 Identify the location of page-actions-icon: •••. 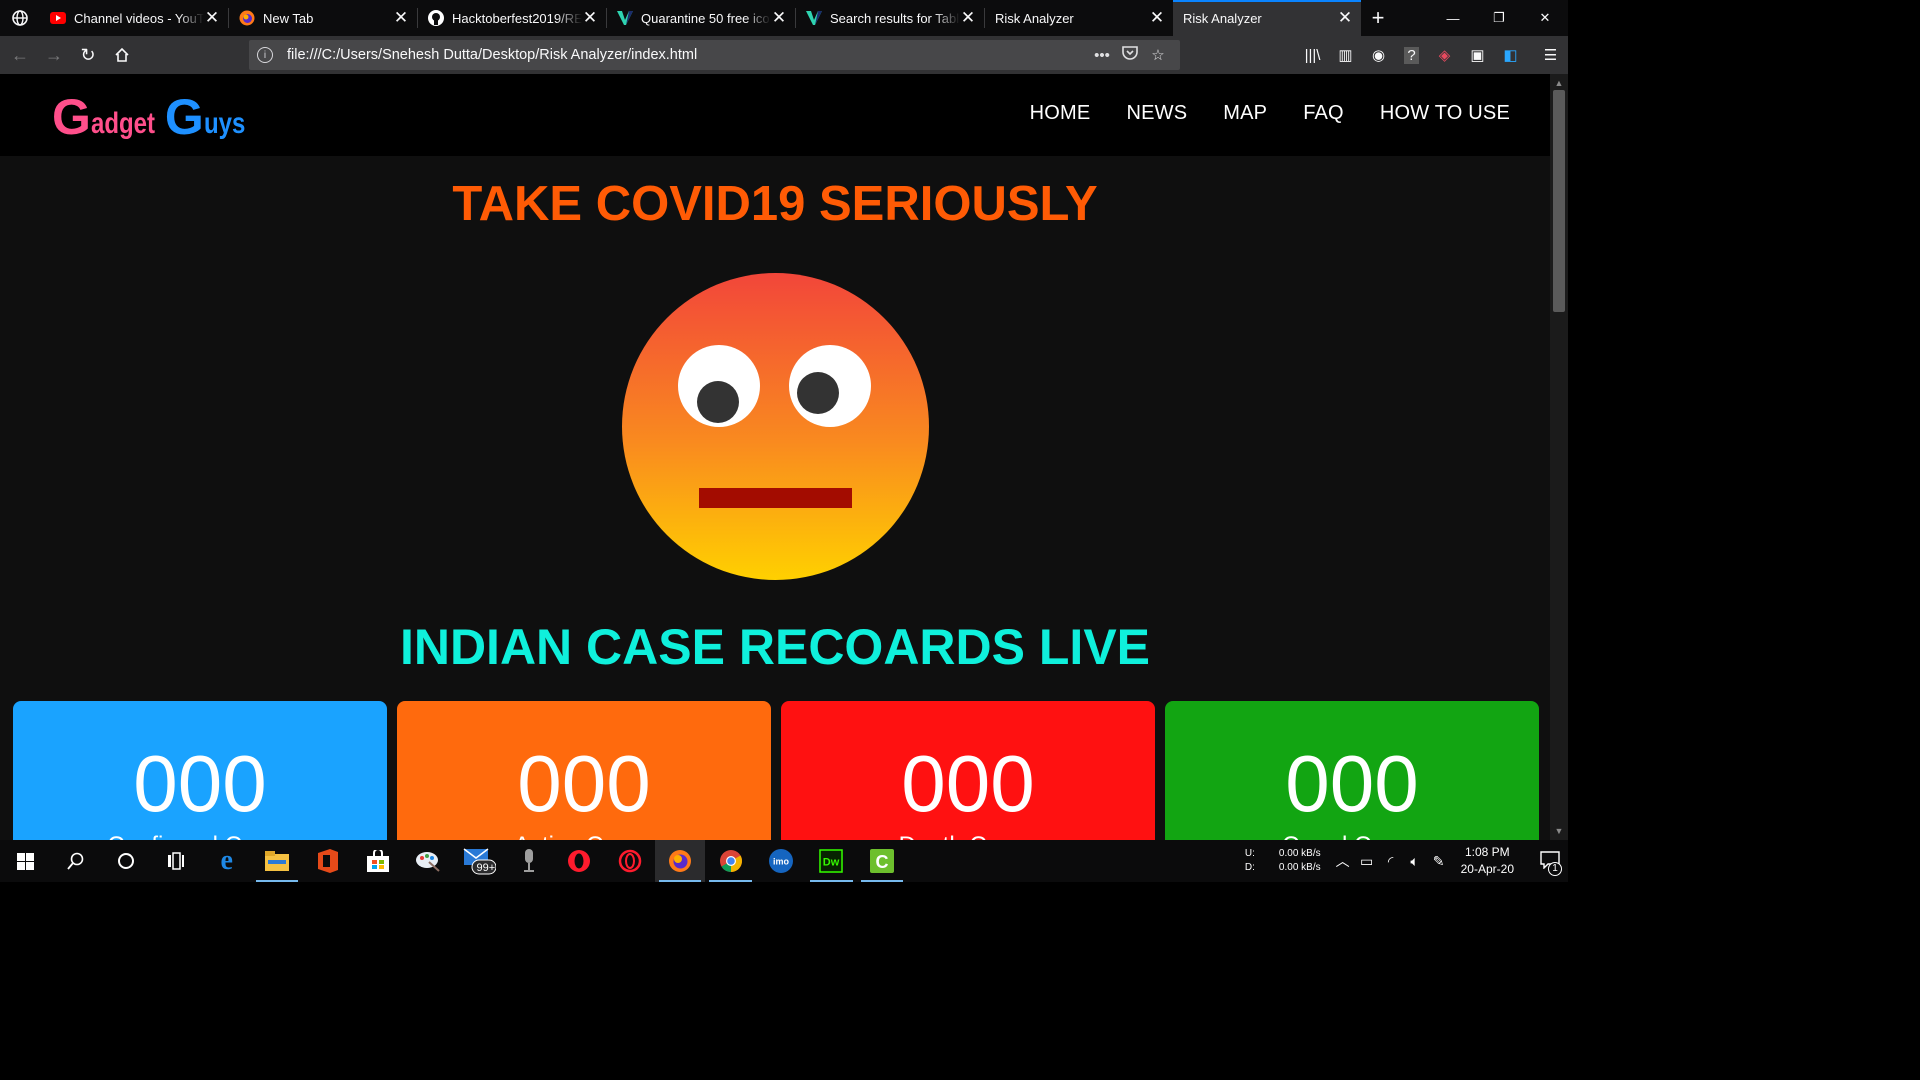
(1102, 55).